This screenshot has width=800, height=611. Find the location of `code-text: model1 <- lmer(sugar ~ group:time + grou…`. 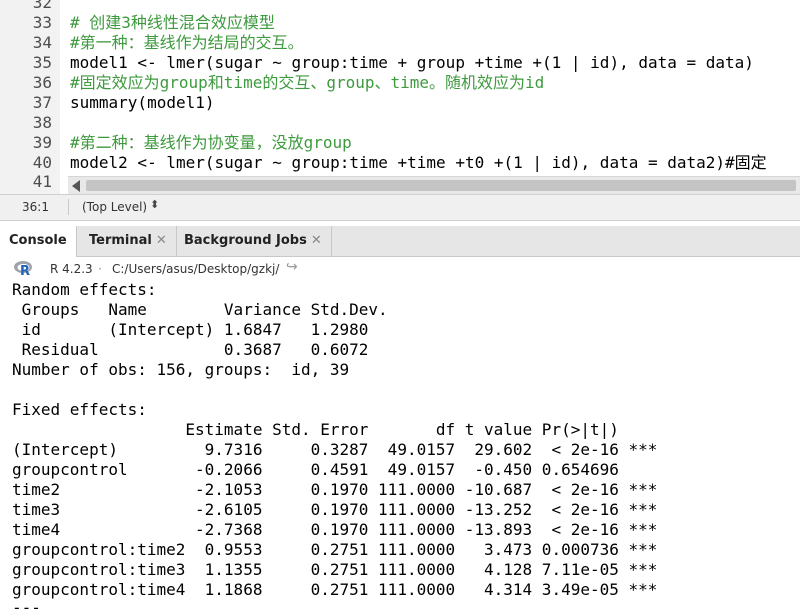

code-text: model1 <- lmer(sugar ~ group:time + grou… is located at coordinates (412, 63).